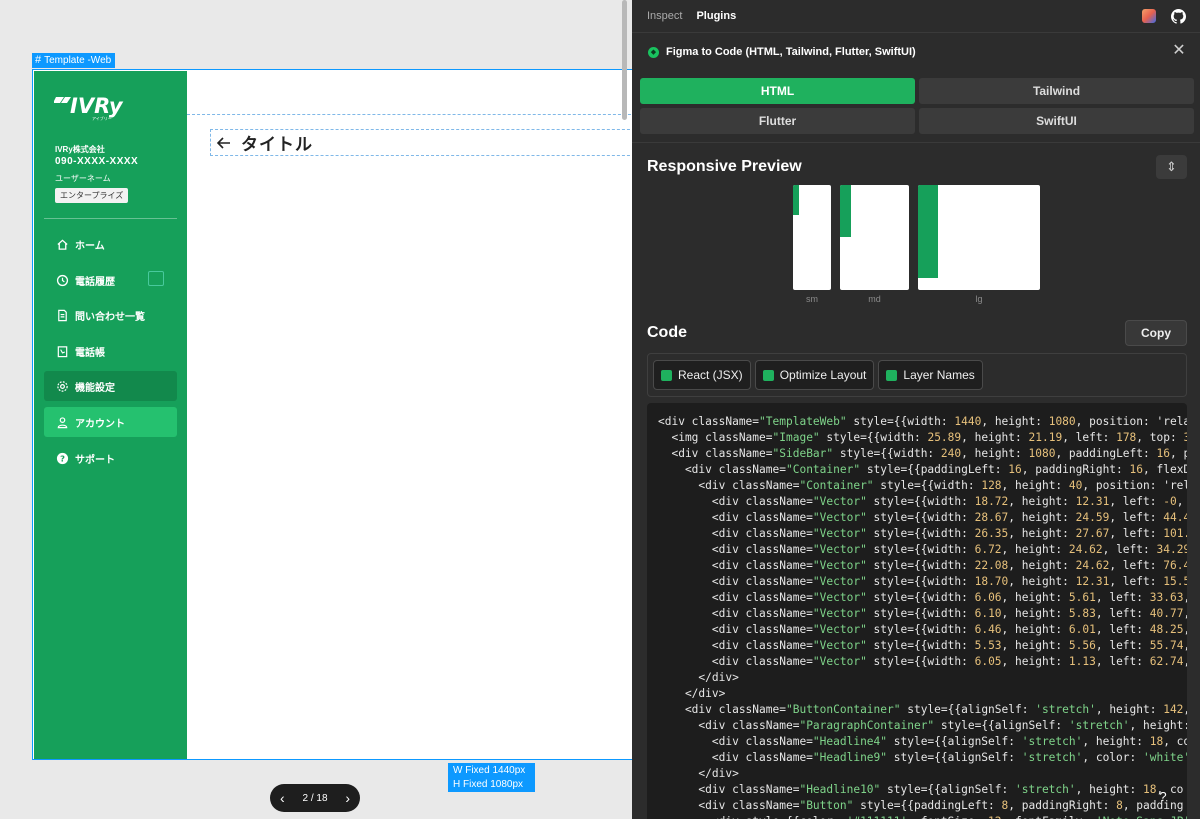 This screenshot has width=1200, height=819. Describe the element at coordinates (874, 299) in the screenshot. I see `preview-label-md: md` at that location.